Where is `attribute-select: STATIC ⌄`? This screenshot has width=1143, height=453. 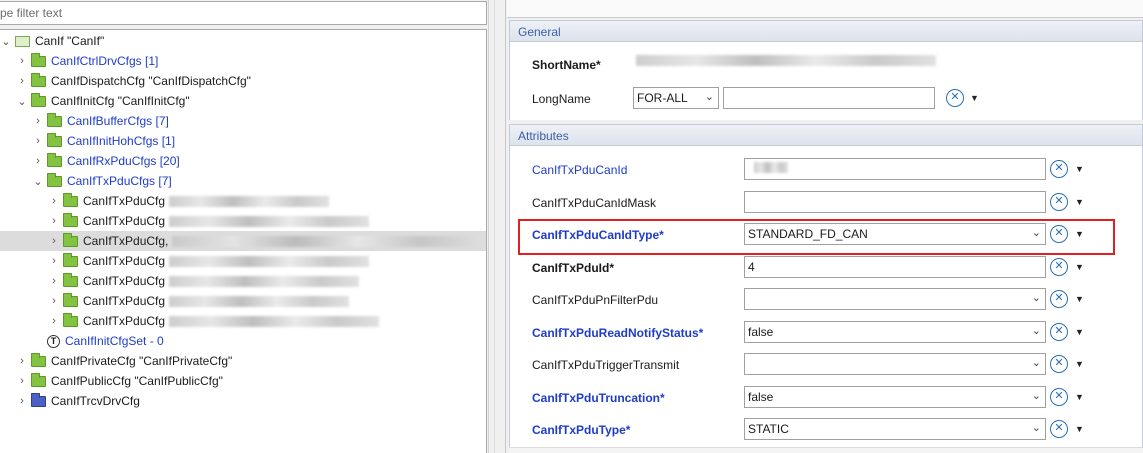
attribute-select: STATIC ⌄ is located at coordinates (895, 429).